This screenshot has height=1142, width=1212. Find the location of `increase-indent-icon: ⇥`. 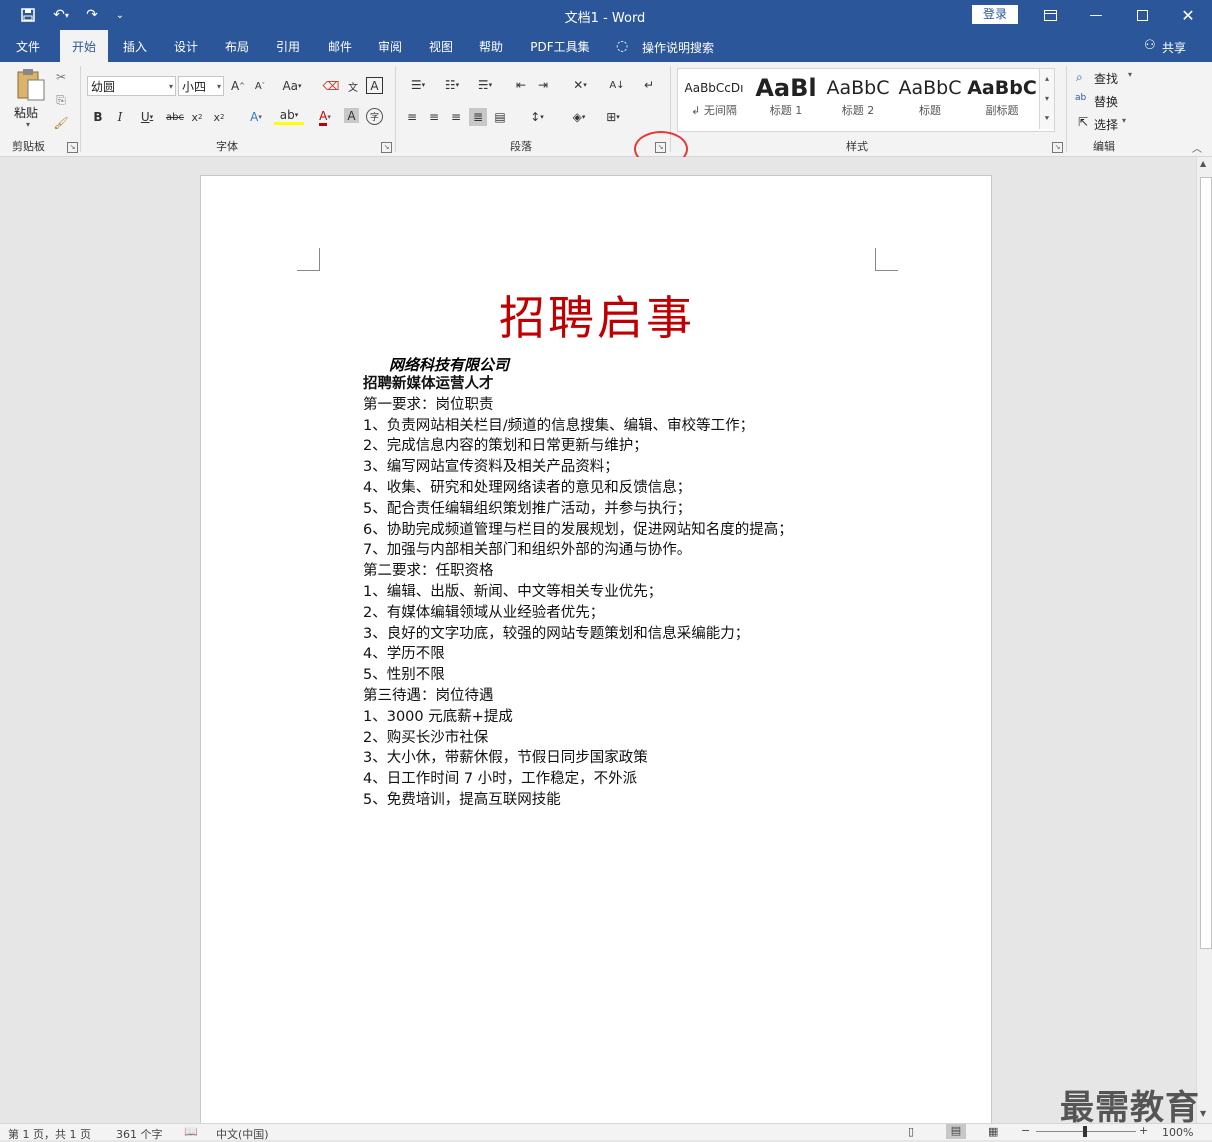

increase-indent-icon: ⇥ is located at coordinates (543, 85).